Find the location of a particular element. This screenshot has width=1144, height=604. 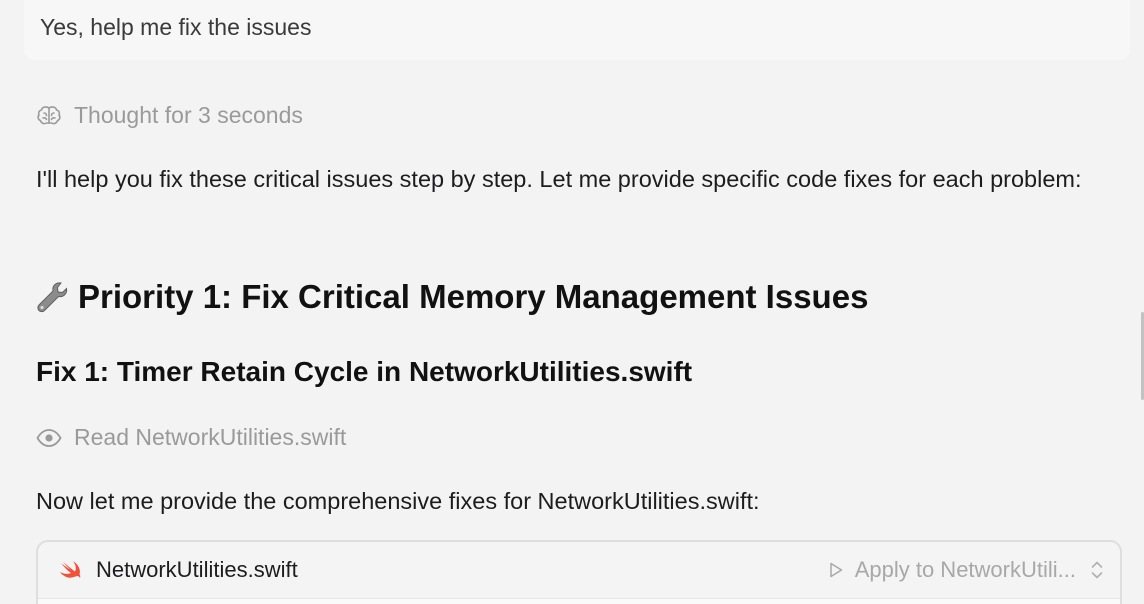

read-file-action: Read NetworkUtilities.swift is located at coordinates (191, 437).